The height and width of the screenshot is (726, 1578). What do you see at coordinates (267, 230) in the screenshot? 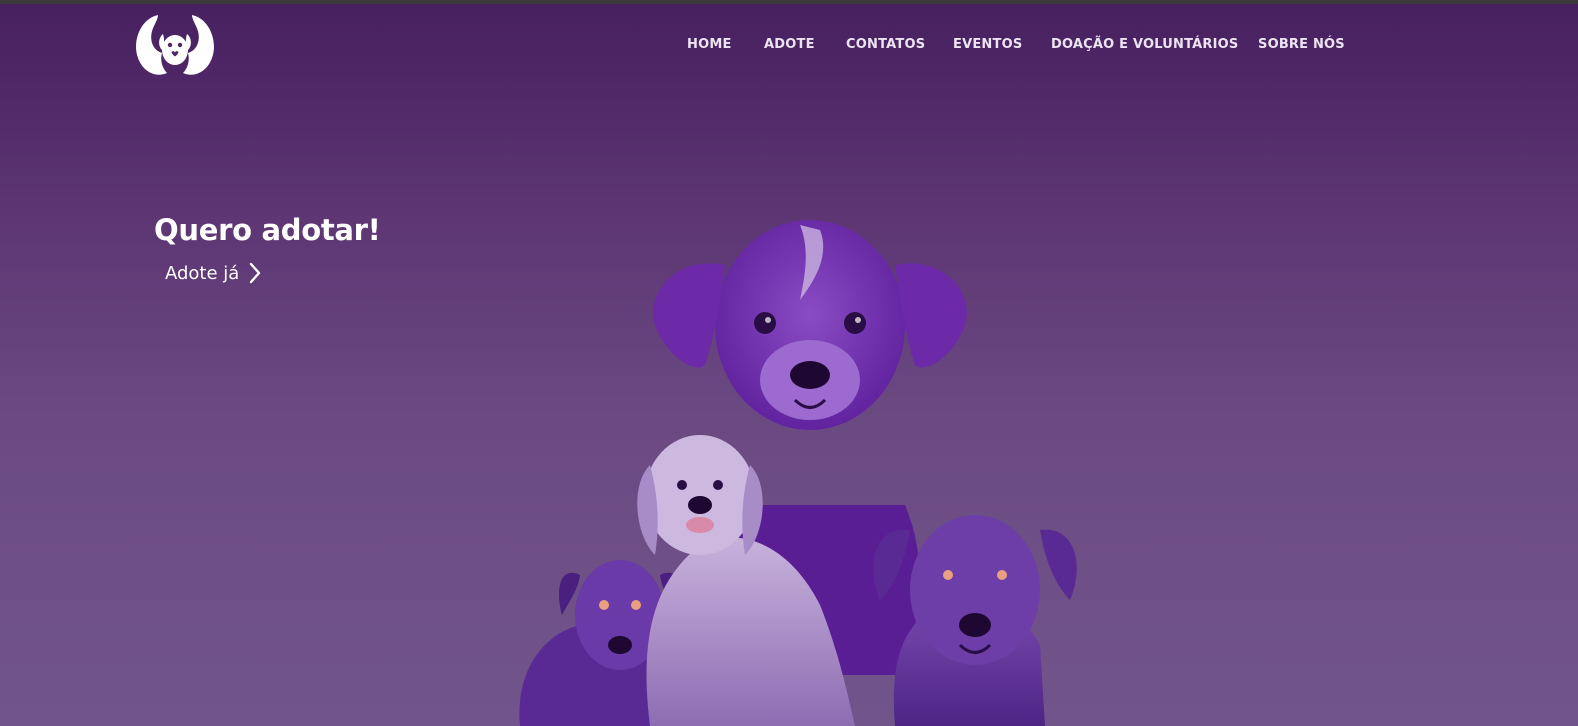
I see `hero-title: Quero adotar!` at bounding box center [267, 230].